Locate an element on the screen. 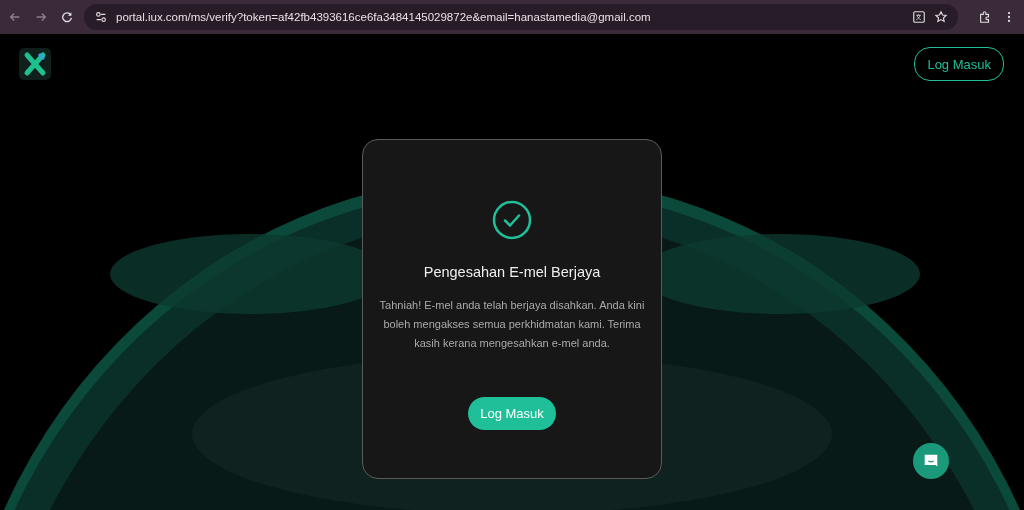  forward-icon is located at coordinates (41, 17).